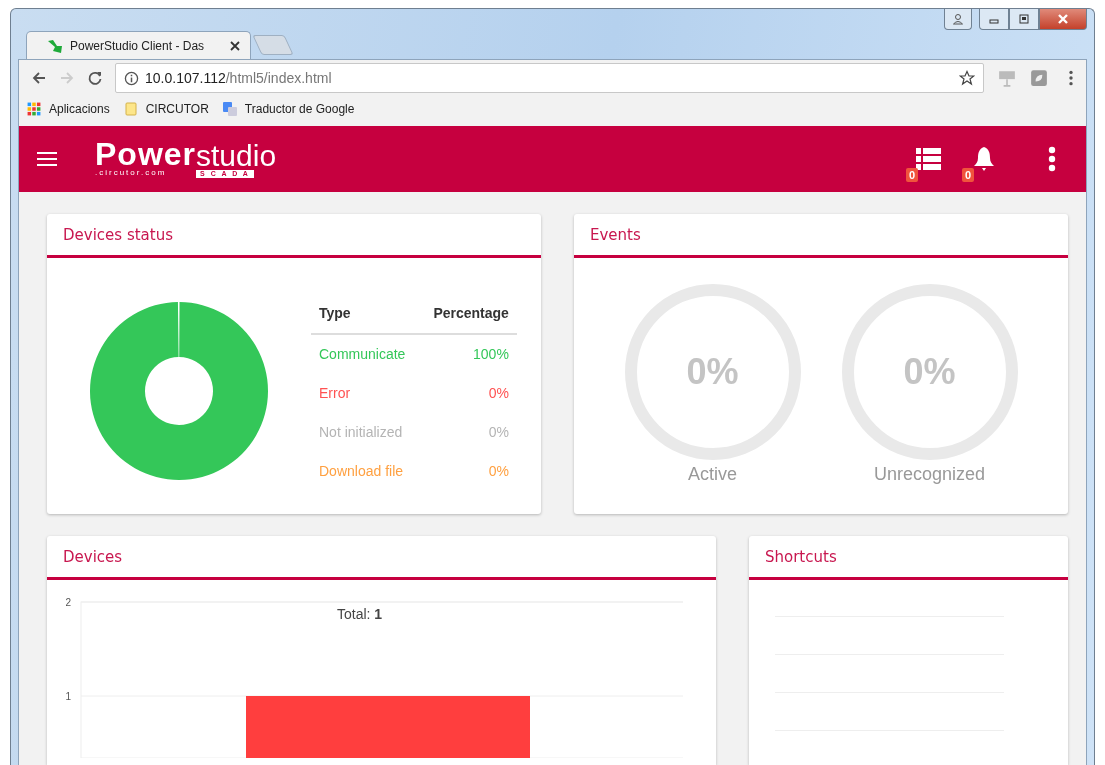  I want to click on maximize-icon, so click(1024, 19).